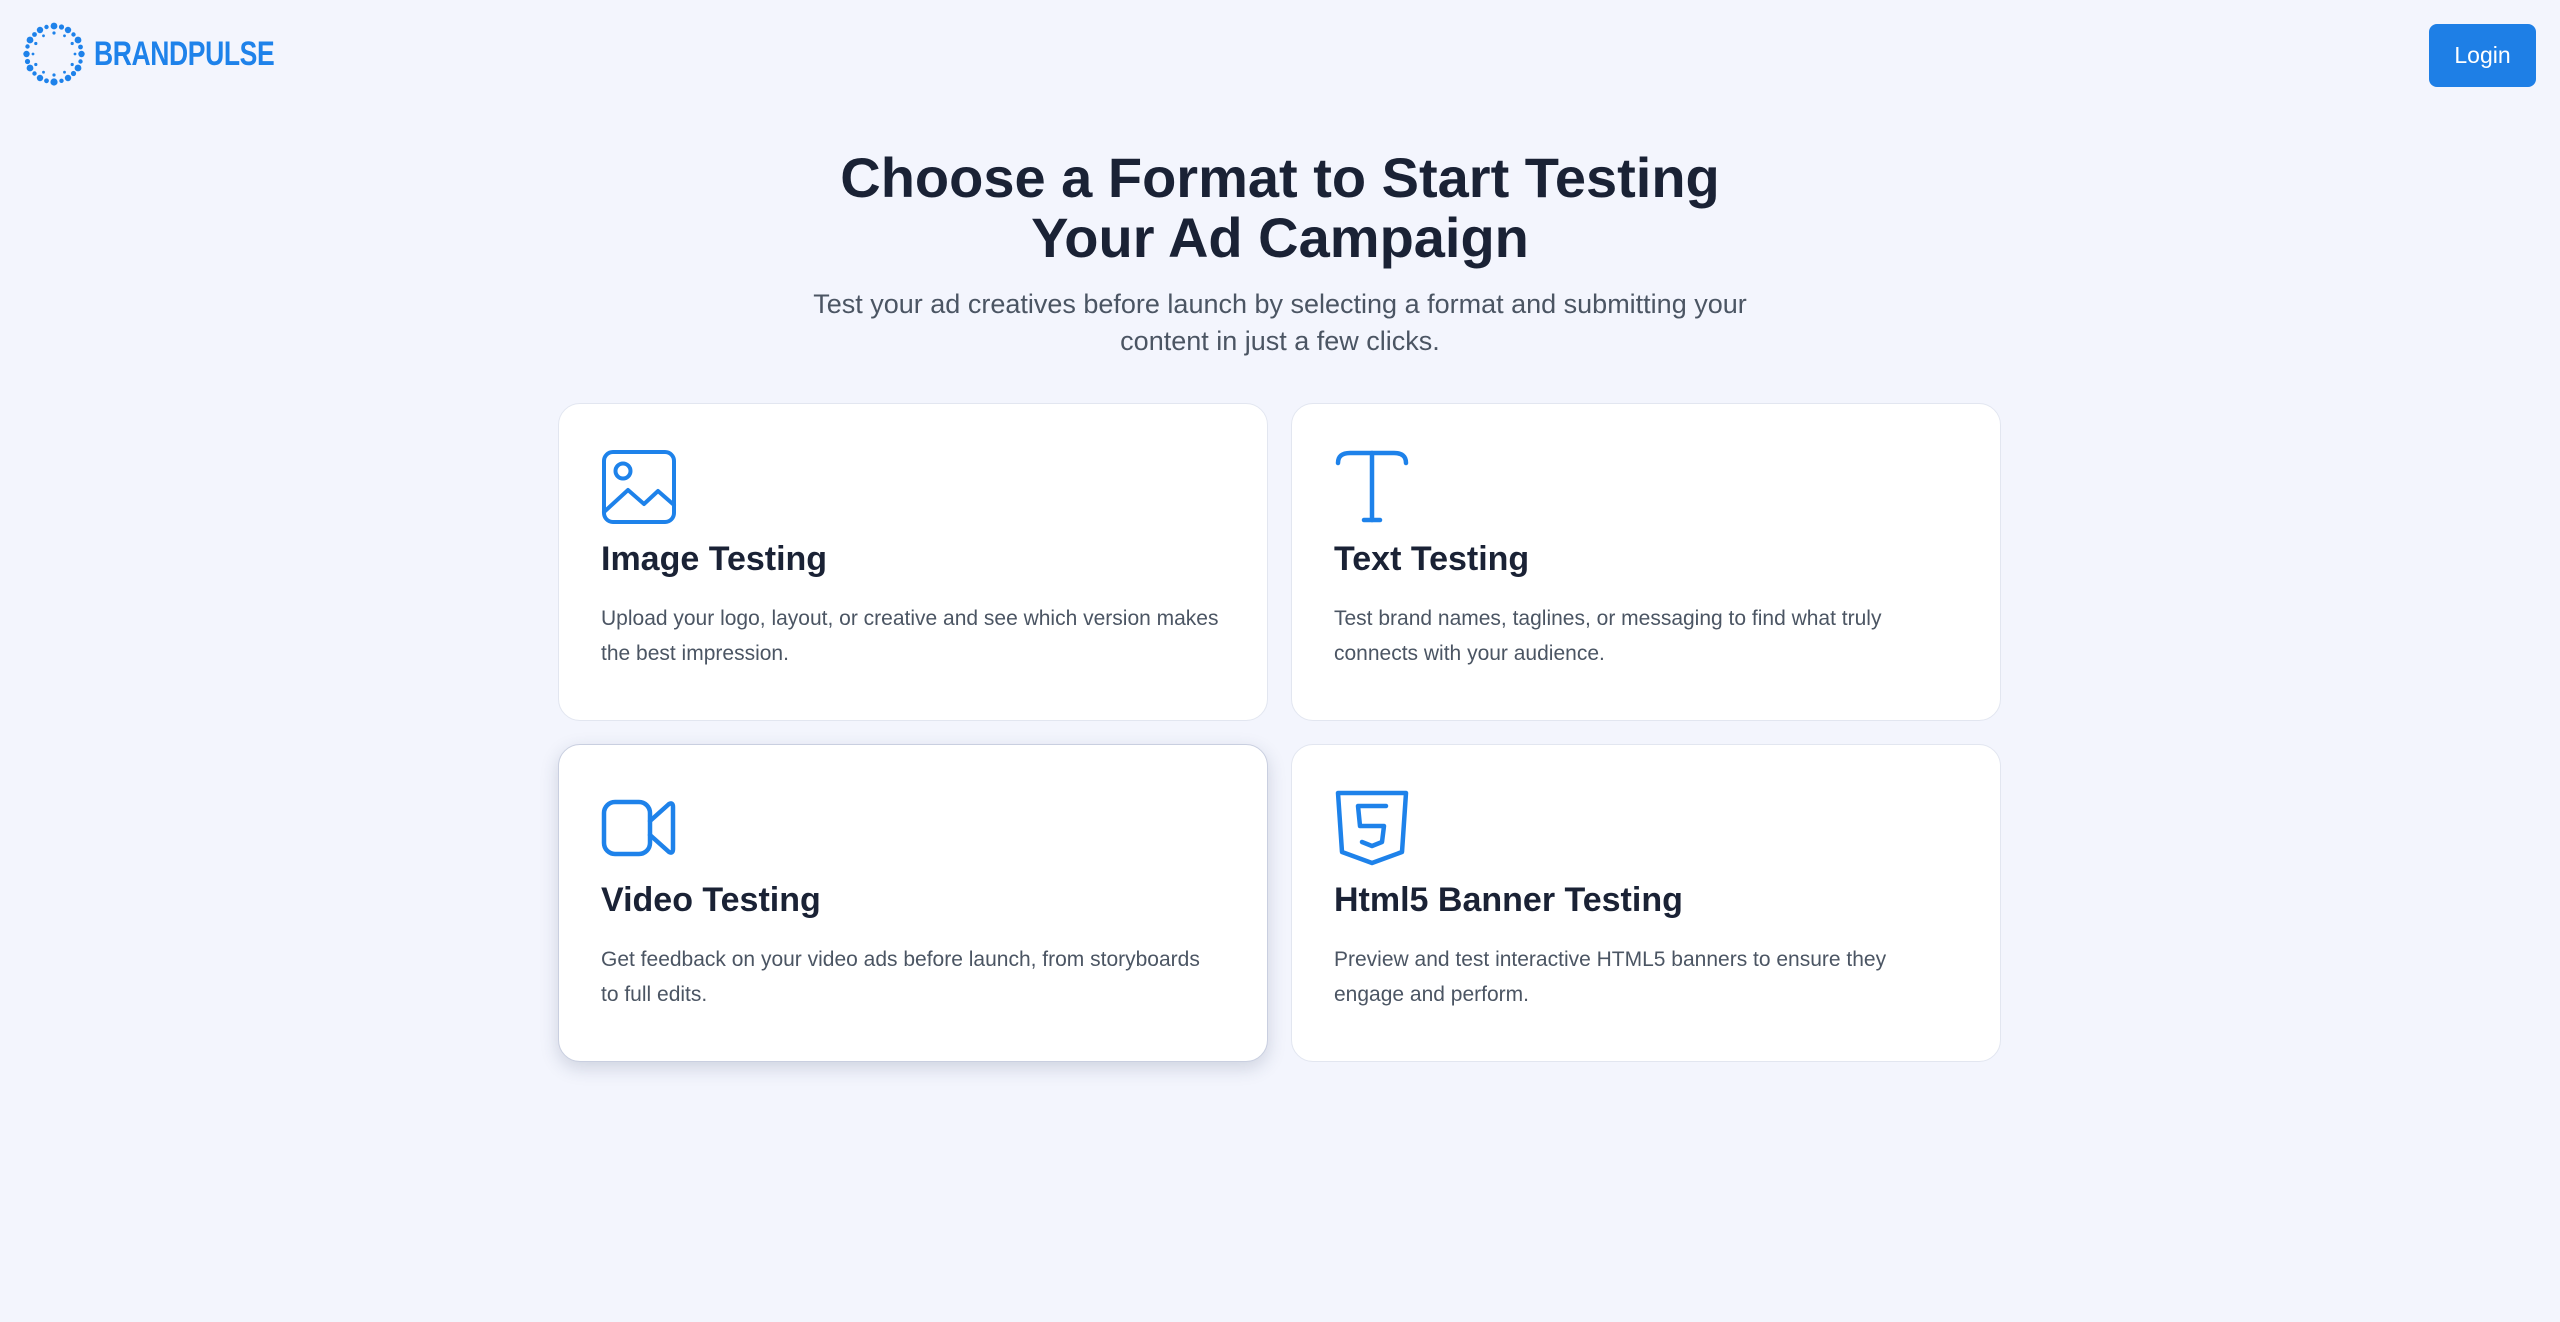 This screenshot has width=2560, height=1322. I want to click on text-type-icon, so click(1372, 486).